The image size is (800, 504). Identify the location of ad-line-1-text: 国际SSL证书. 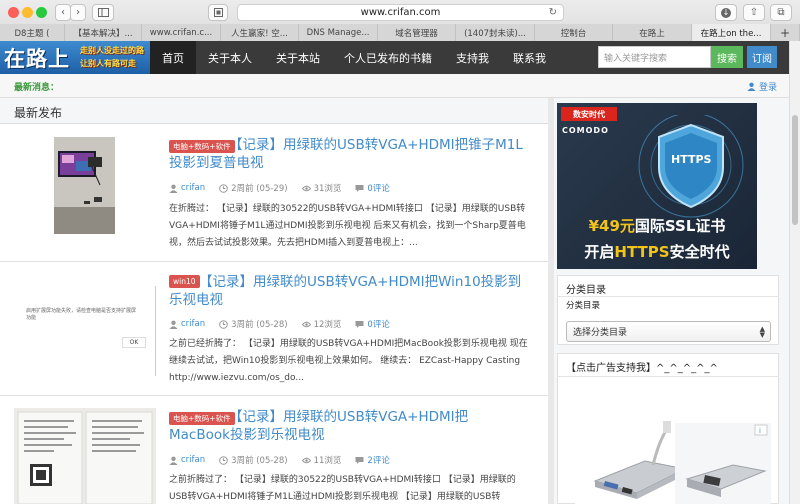
(680, 226).